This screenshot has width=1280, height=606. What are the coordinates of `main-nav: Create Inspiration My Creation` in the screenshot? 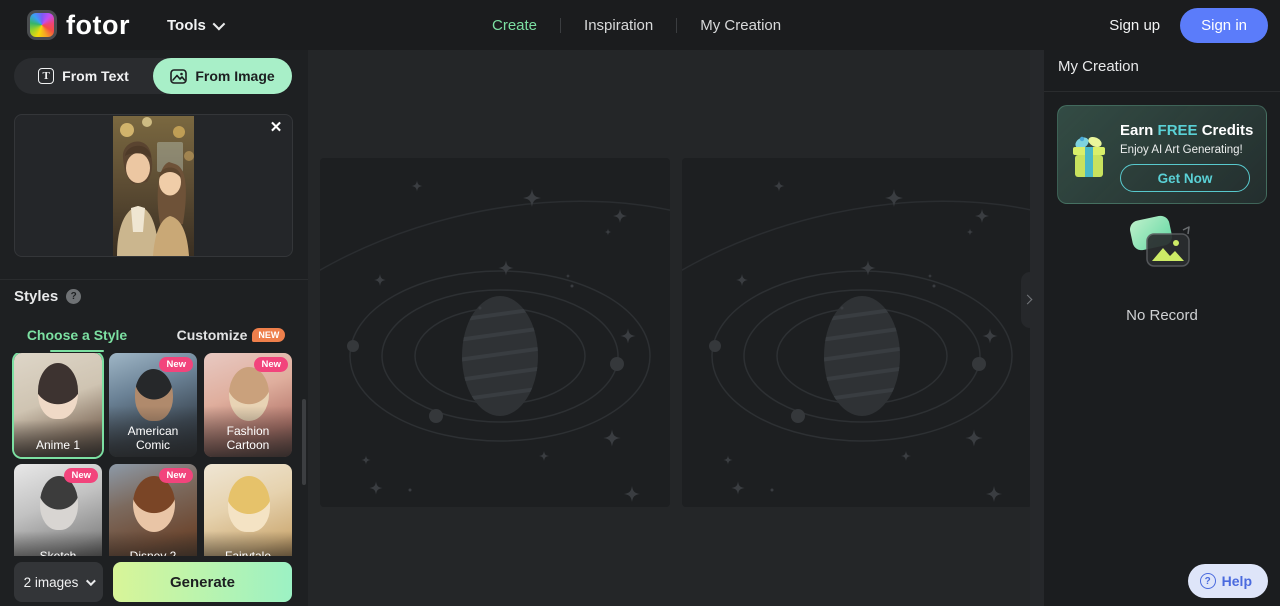 It's located at (636, 25).